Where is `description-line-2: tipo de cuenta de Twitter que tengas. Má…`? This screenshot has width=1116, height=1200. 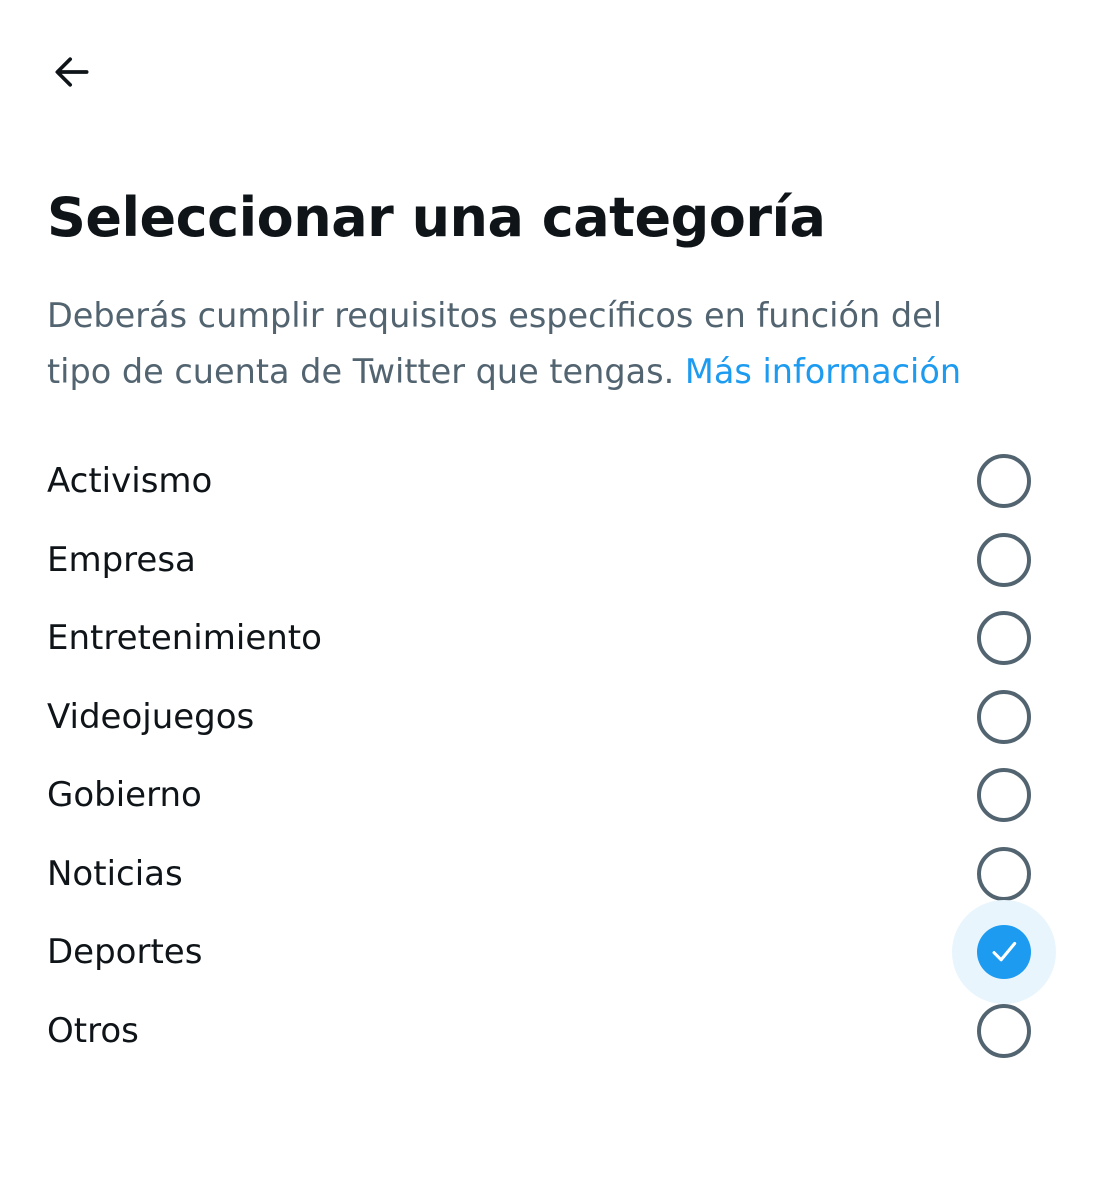 description-line-2: tipo de cuenta de Twitter que tengas. Má… is located at coordinates (552, 372).